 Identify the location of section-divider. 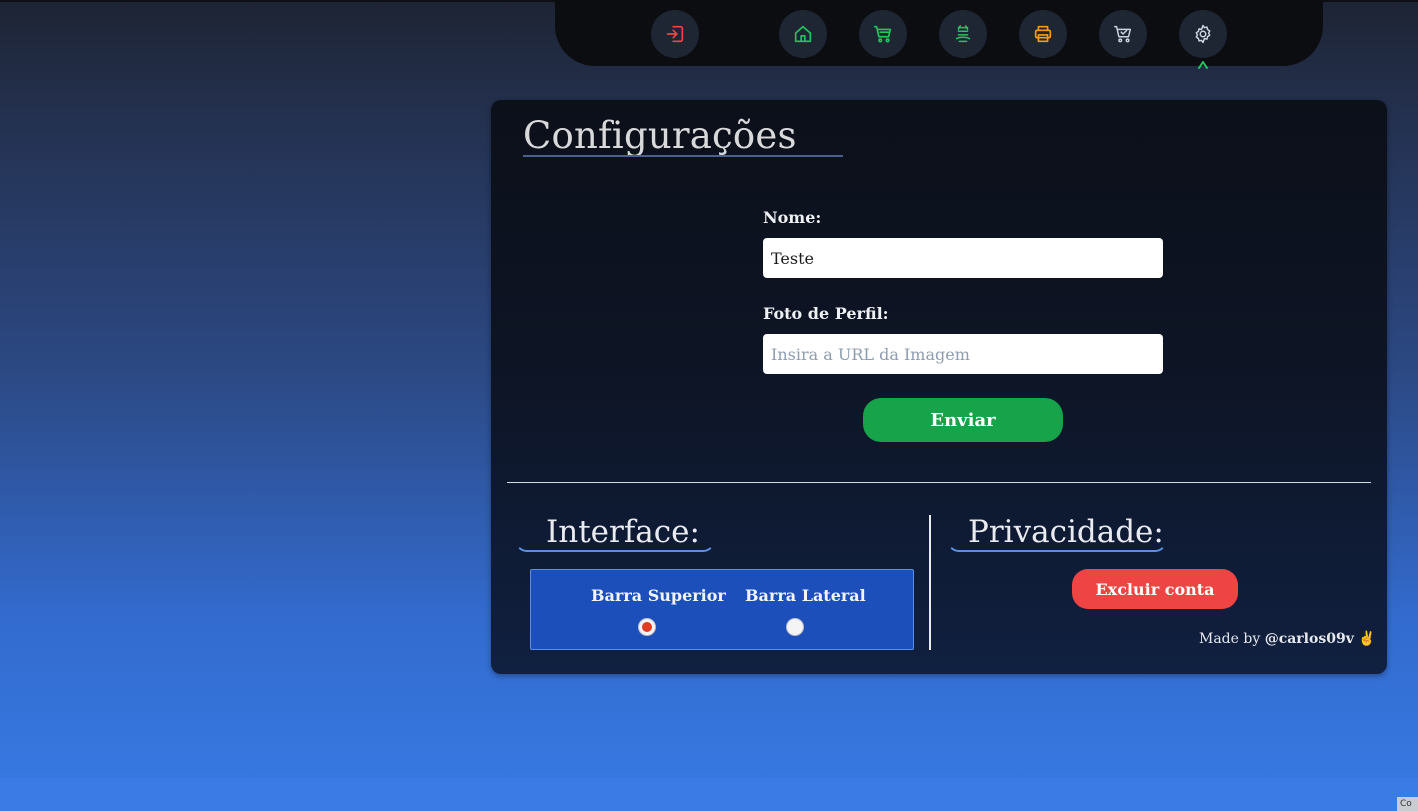
(939, 482).